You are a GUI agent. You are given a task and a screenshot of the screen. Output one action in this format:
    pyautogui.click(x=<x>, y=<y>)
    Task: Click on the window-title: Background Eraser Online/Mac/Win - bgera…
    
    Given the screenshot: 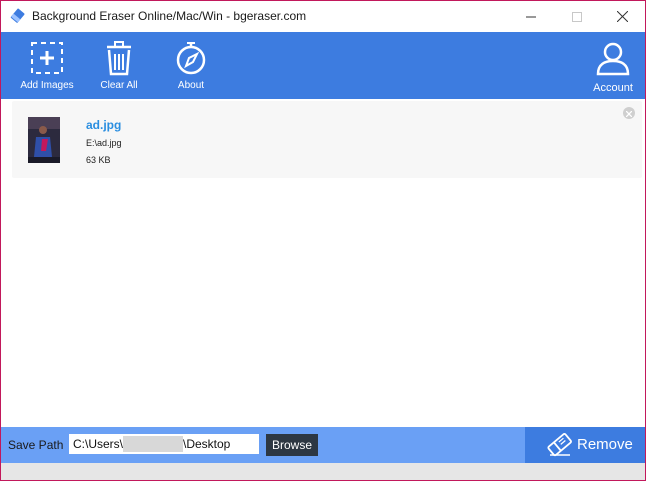 What is the action you would take?
    pyautogui.click(x=169, y=16)
    